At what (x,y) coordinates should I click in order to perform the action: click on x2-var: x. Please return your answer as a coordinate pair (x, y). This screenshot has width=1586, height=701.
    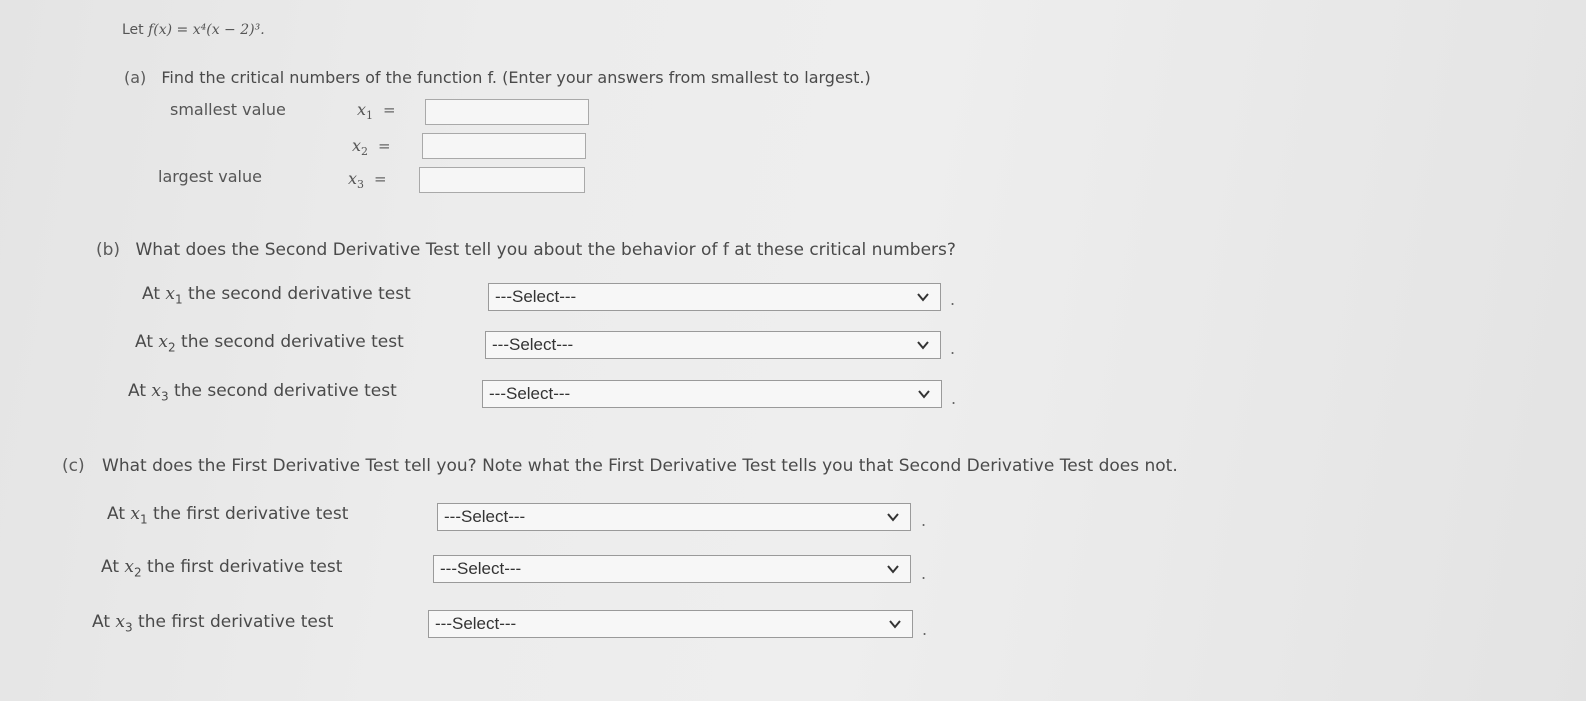
    Looking at the image, I should click on (357, 145).